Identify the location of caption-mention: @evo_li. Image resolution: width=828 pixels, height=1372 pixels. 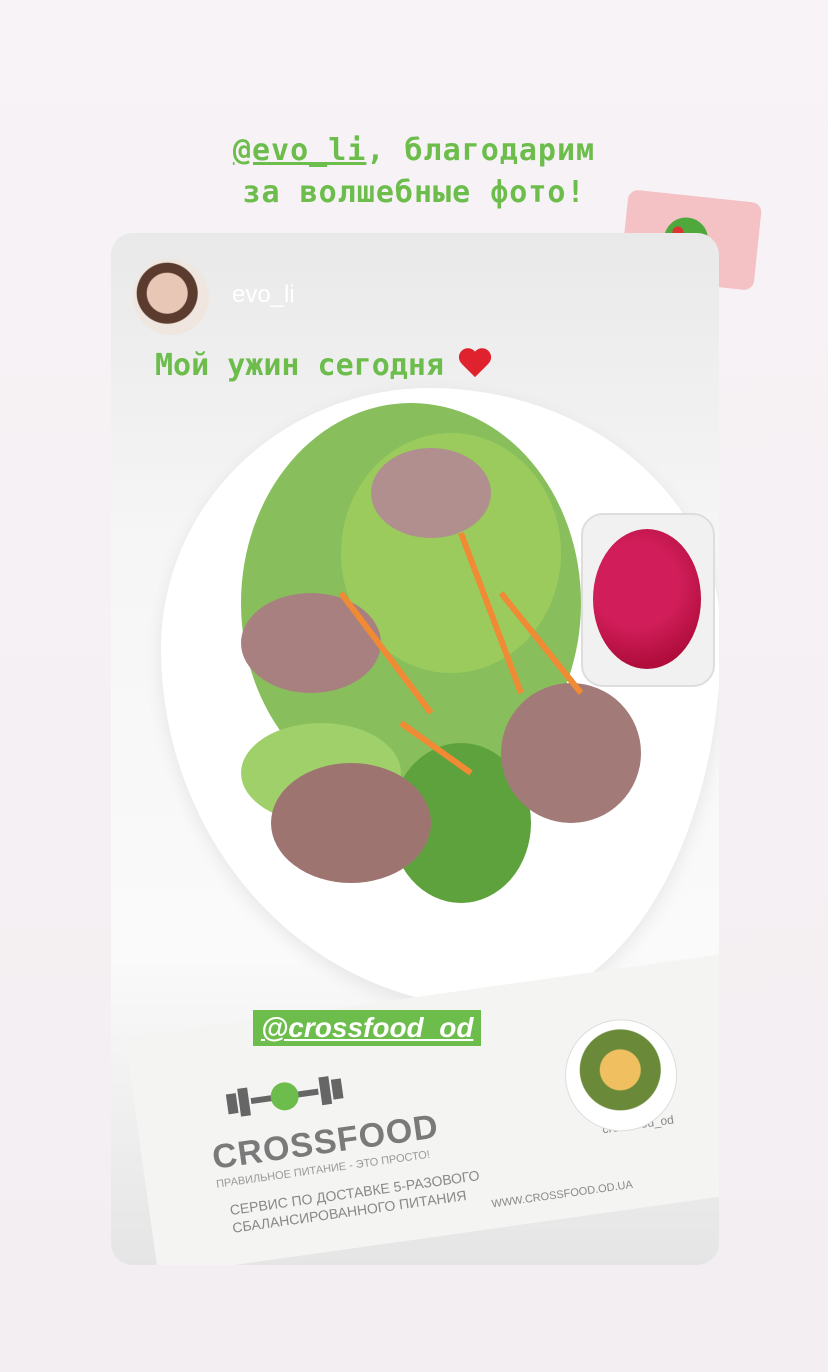
(299, 150).